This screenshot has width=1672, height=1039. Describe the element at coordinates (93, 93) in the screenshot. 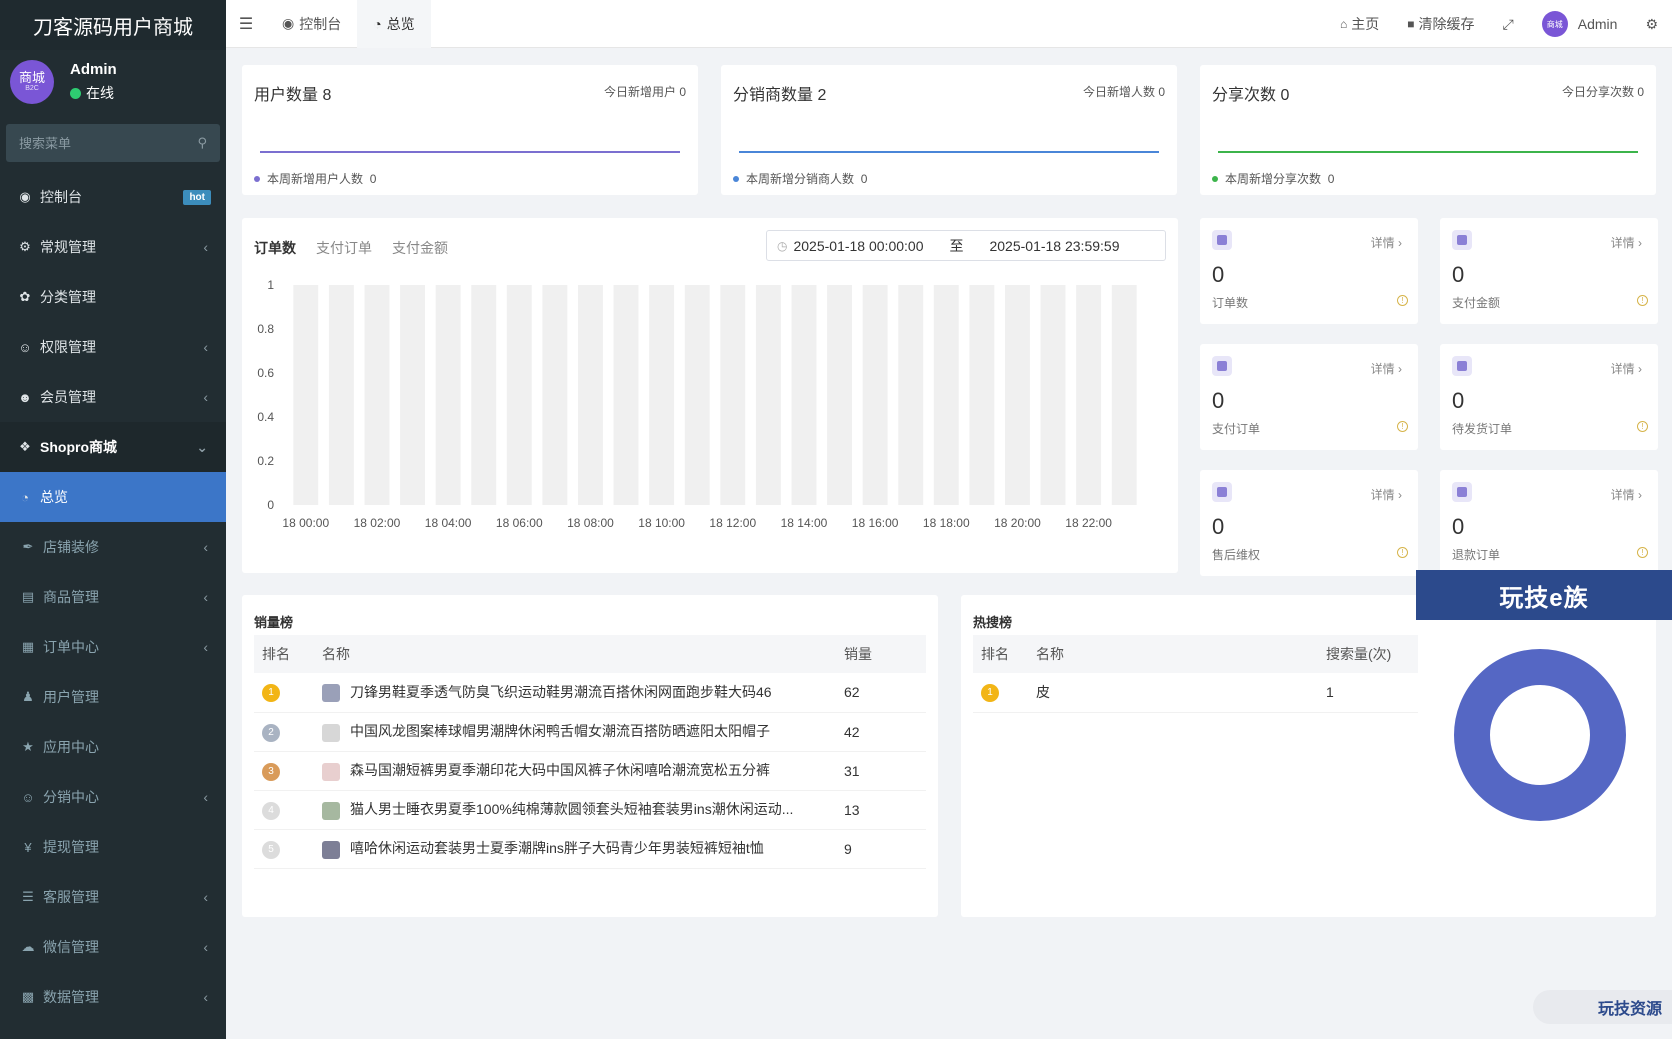

I see `user-status: 在线` at that location.